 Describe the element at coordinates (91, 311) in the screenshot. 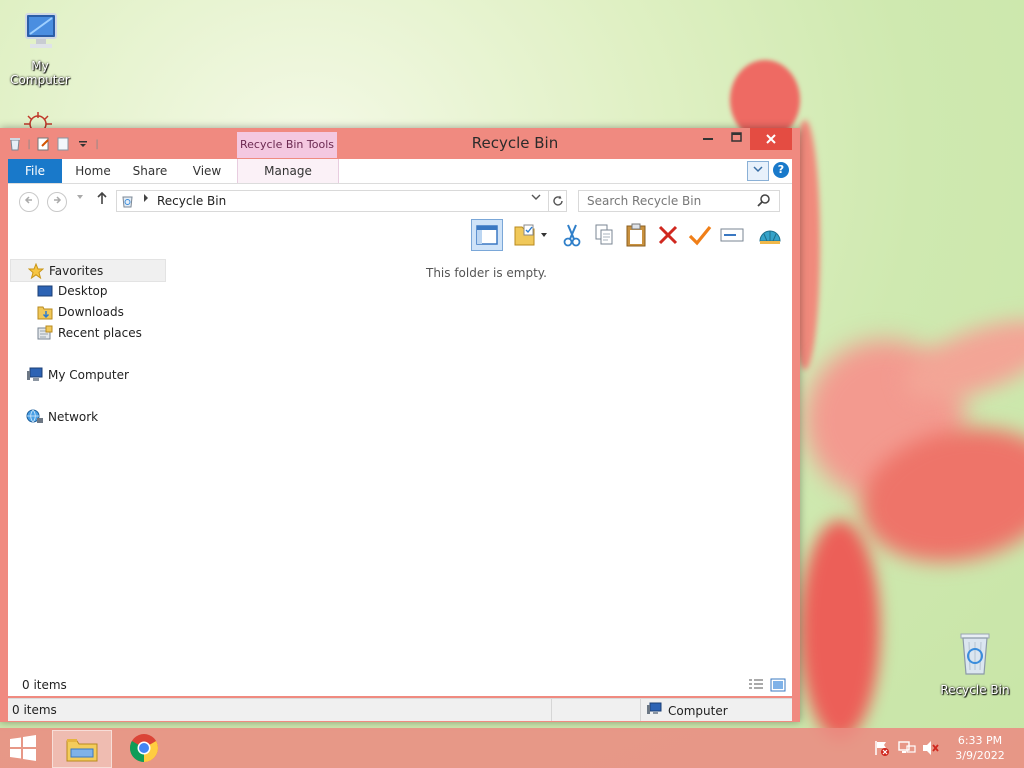

I see `nav-item-label: Downloads` at that location.